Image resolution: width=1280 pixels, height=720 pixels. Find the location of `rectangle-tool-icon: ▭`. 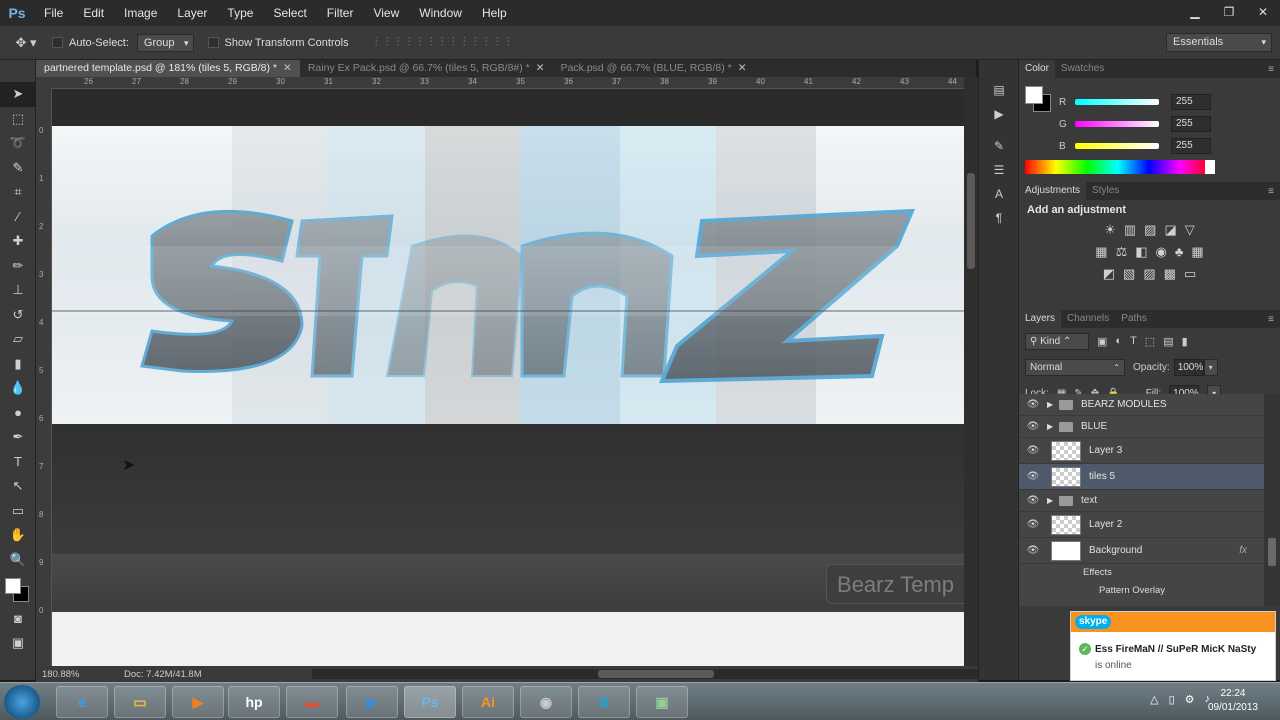

rectangle-tool-icon: ▭ is located at coordinates (18, 511).